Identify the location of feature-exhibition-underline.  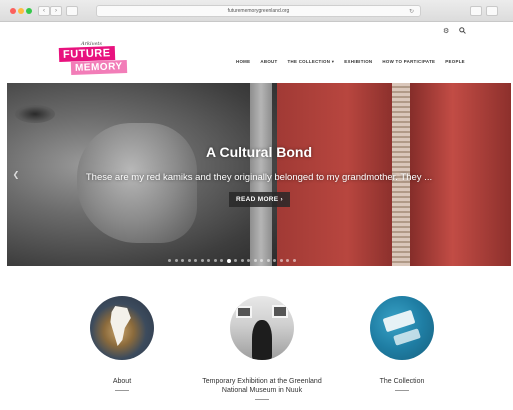
(262, 399).